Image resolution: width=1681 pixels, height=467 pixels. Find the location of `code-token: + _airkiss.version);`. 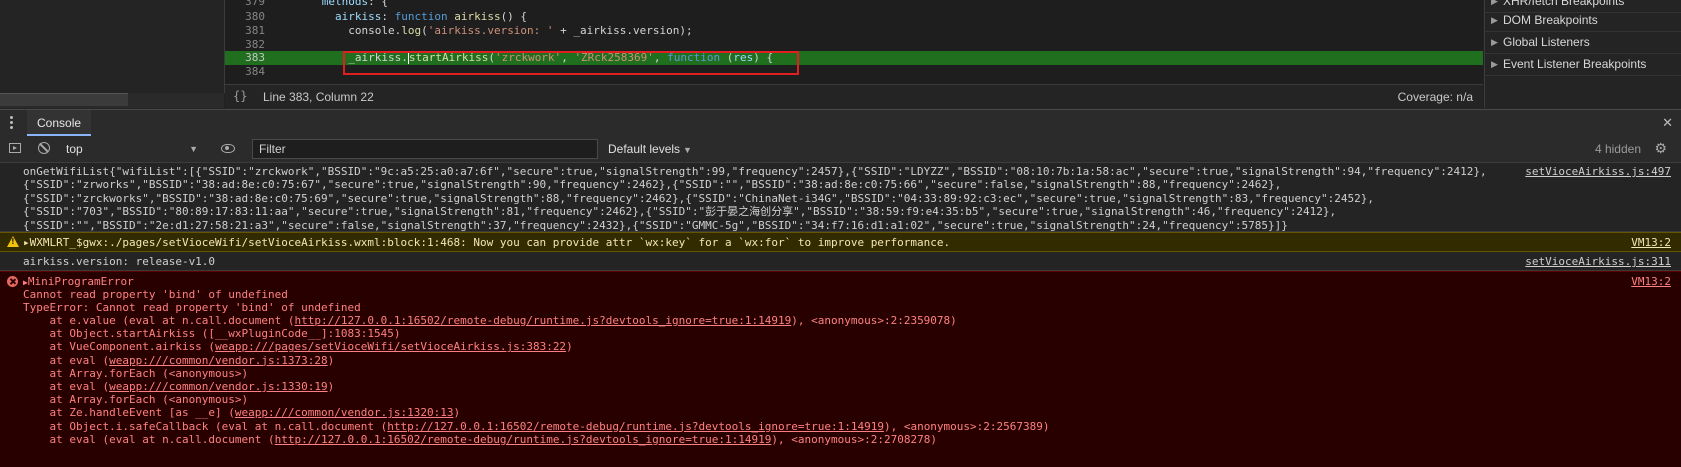

code-token: + _airkiss.version); is located at coordinates (623, 30).